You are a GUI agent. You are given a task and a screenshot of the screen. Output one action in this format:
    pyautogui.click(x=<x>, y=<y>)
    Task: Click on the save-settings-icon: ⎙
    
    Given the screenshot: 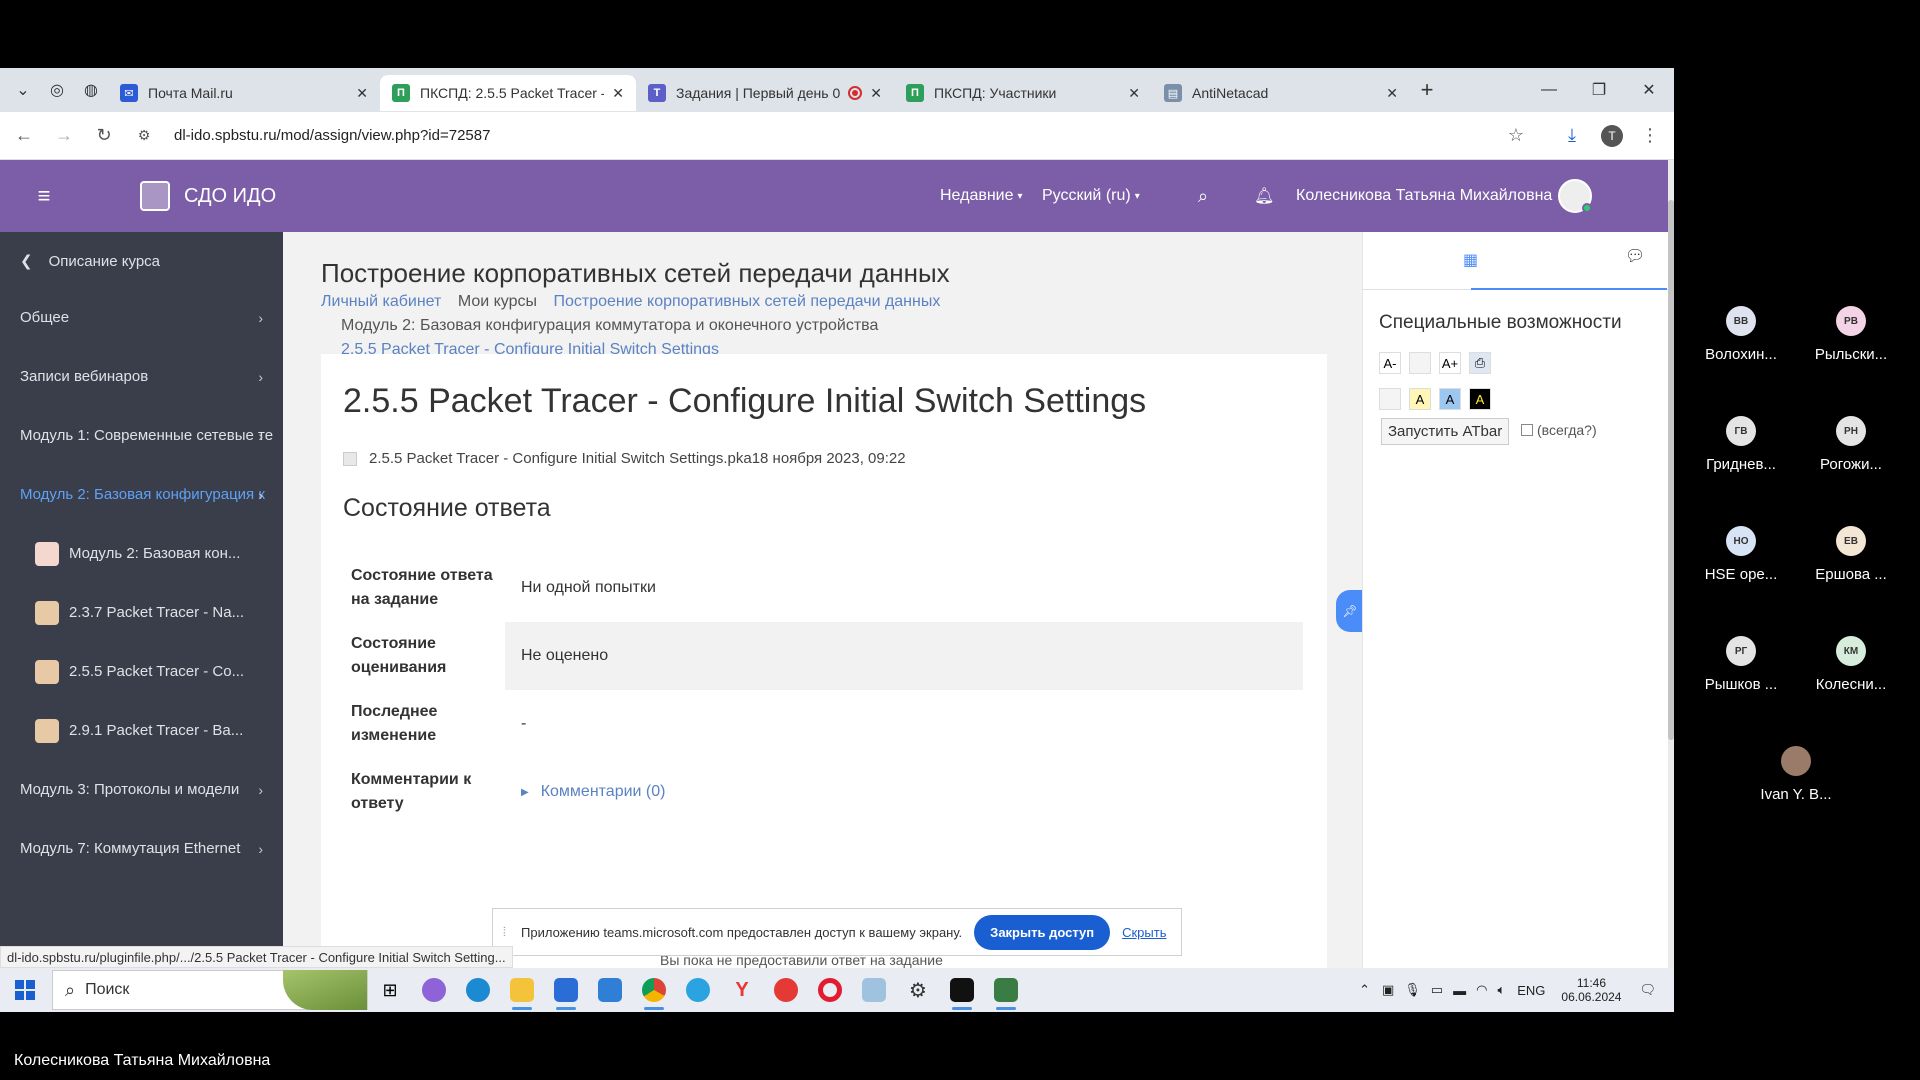 What is the action you would take?
    pyautogui.click(x=1480, y=363)
    